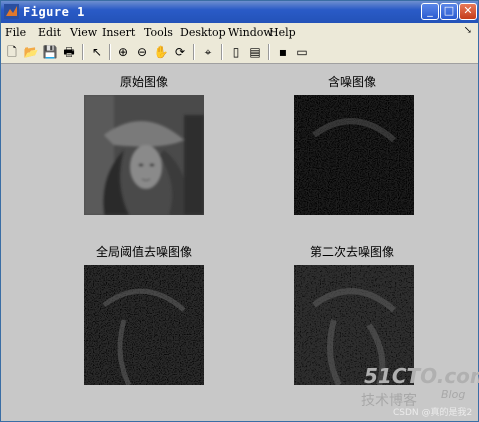  I want to click on zoom-out-icon: ⊖, so click(142, 52).